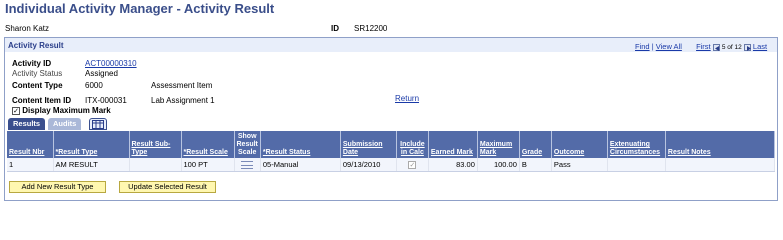 The image size is (783, 240). Describe the element at coordinates (368, 165) in the screenshot. I see `cell-submission-date: 09/13/2010` at that location.